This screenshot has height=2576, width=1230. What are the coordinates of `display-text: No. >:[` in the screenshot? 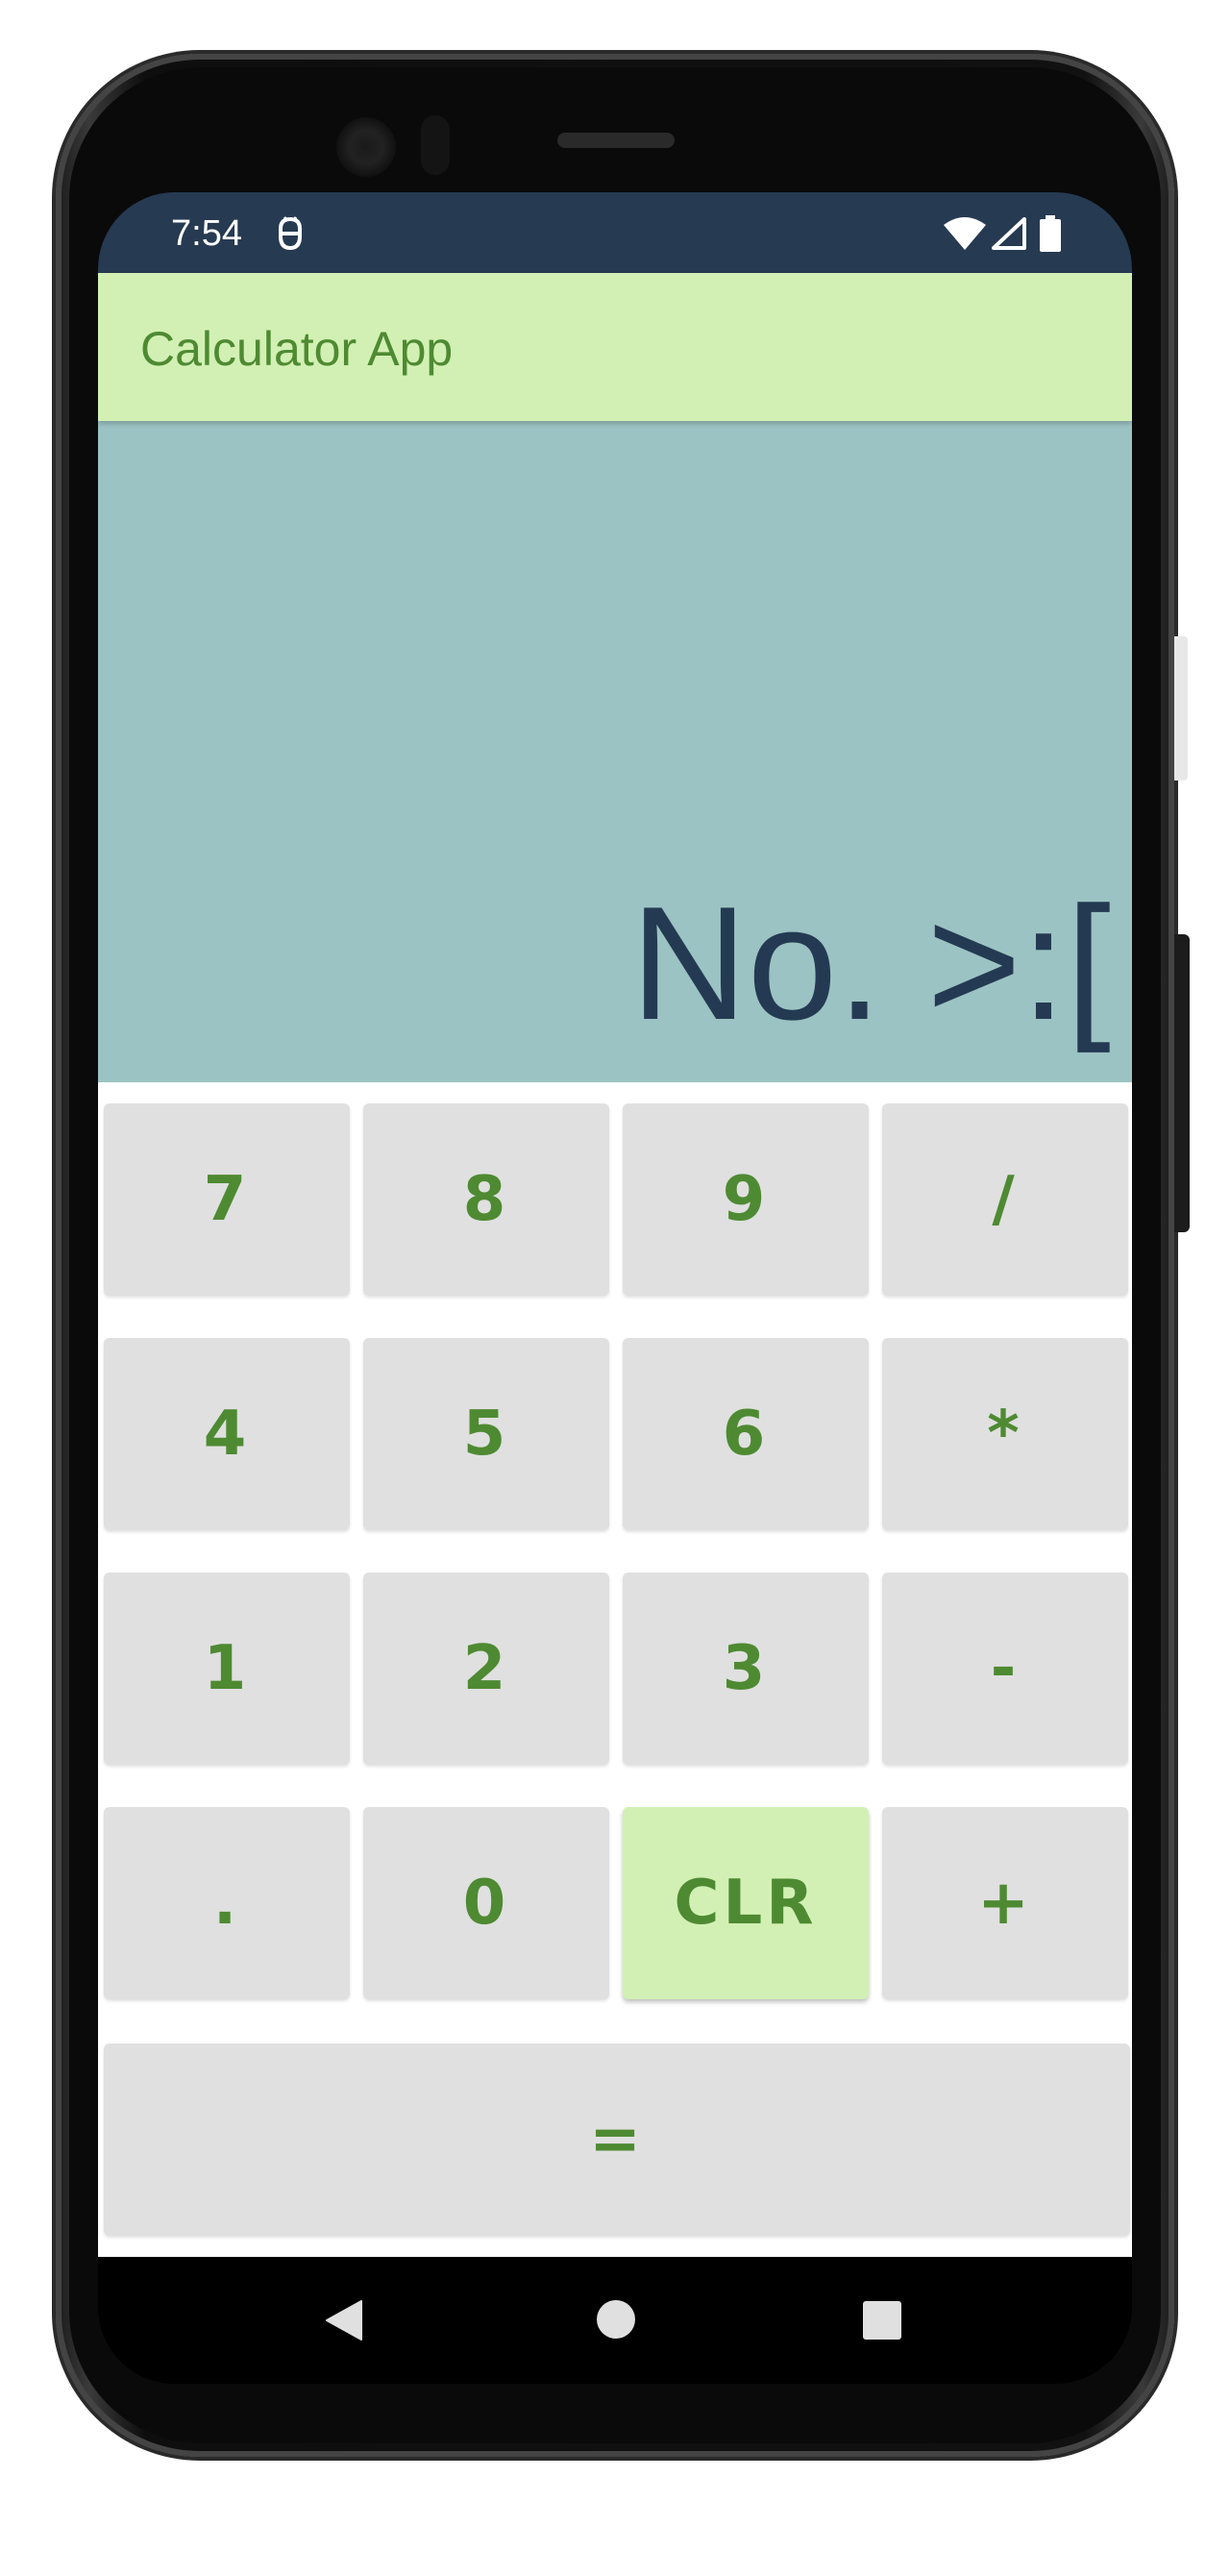 It's located at (871, 963).